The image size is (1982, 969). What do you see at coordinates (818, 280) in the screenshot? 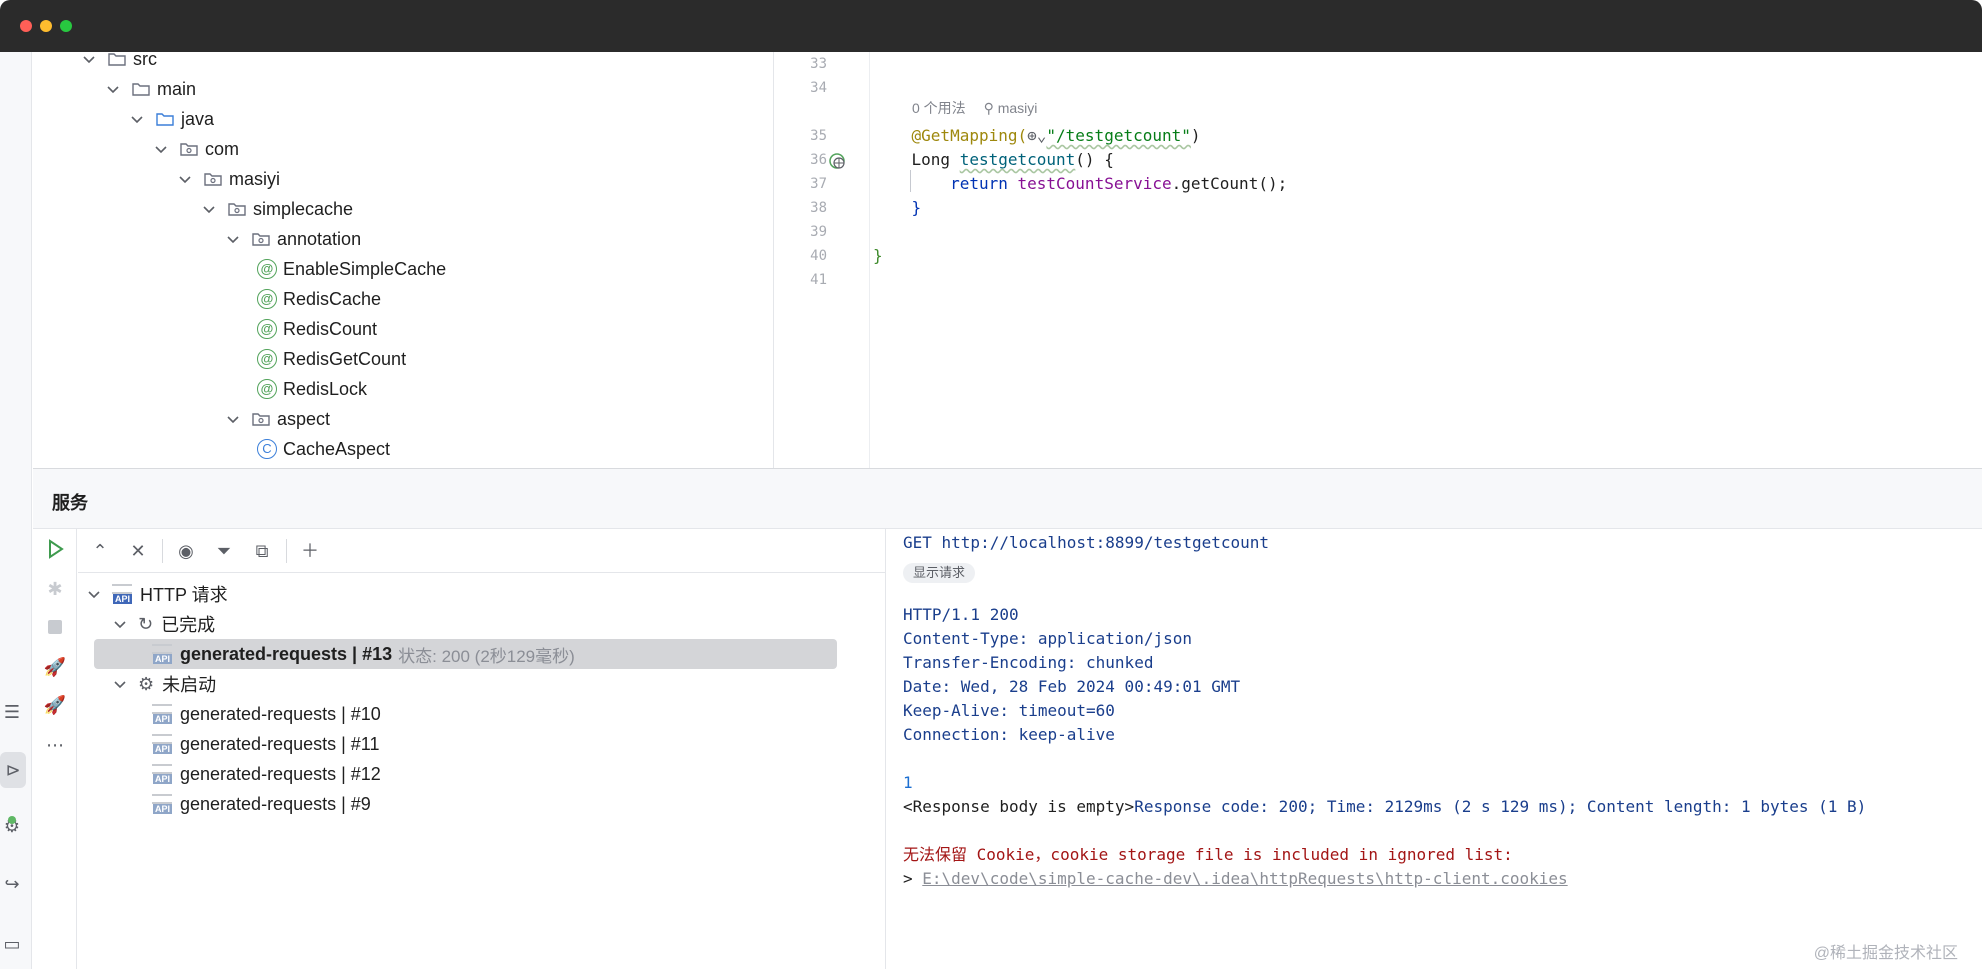
I see `line-number: 41` at bounding box center [818, 280].